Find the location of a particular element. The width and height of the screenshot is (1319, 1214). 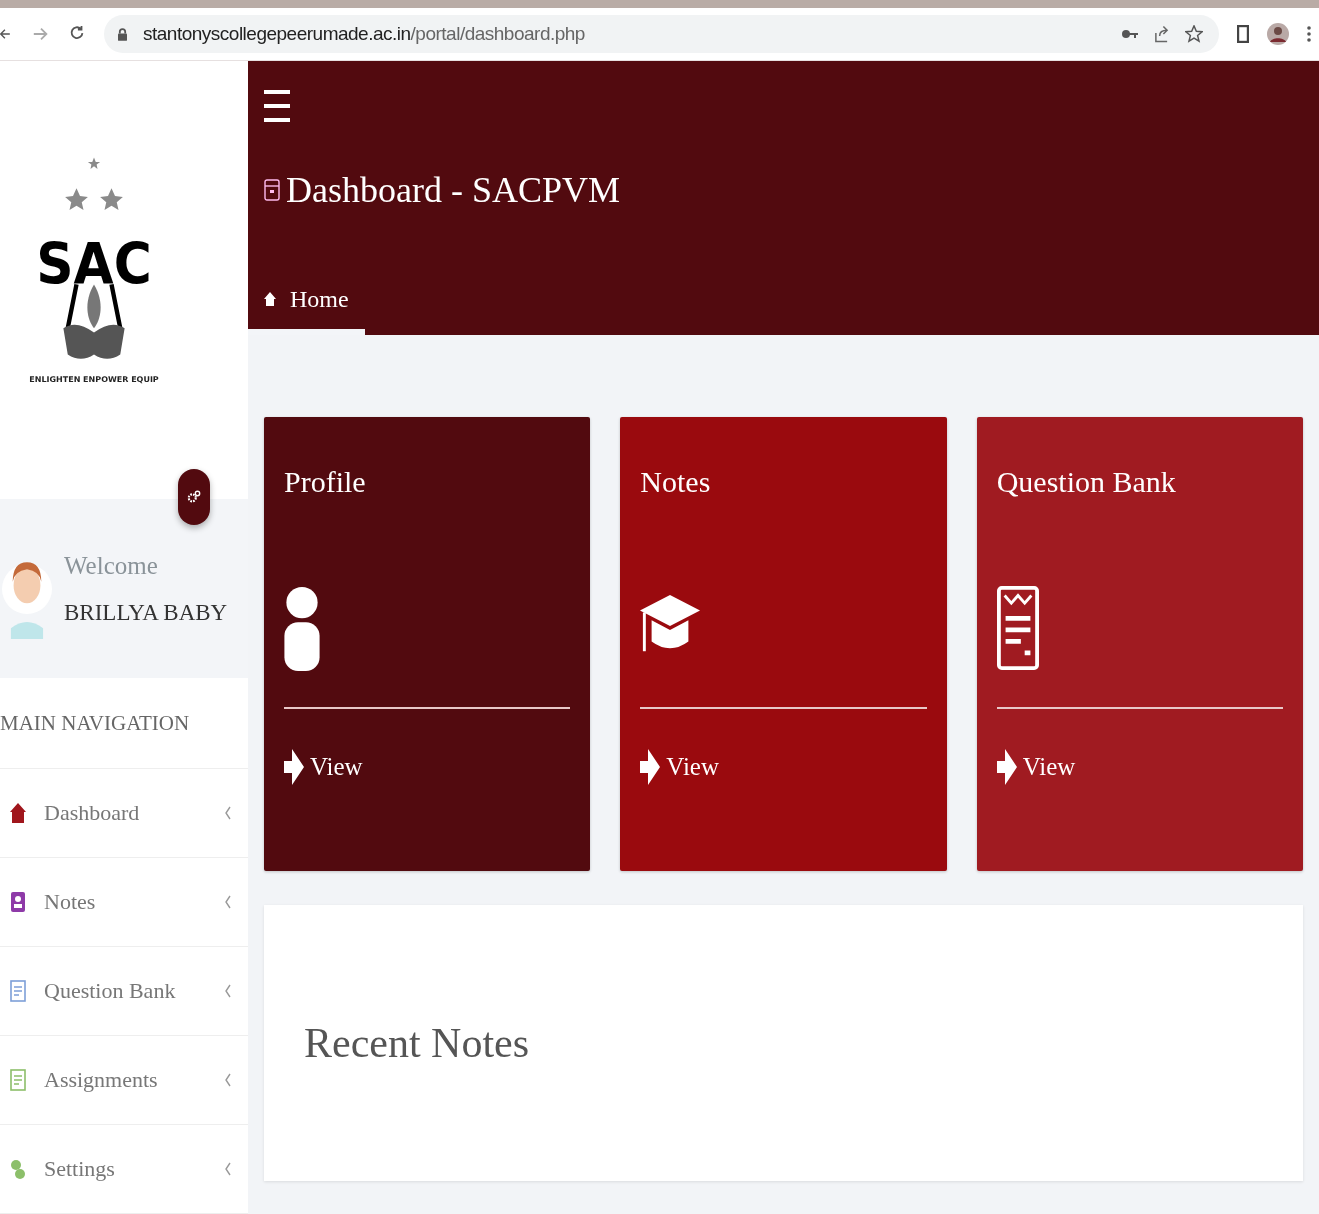

page-title: Dashboard - SACPVM is located at coordinates (453, 190).